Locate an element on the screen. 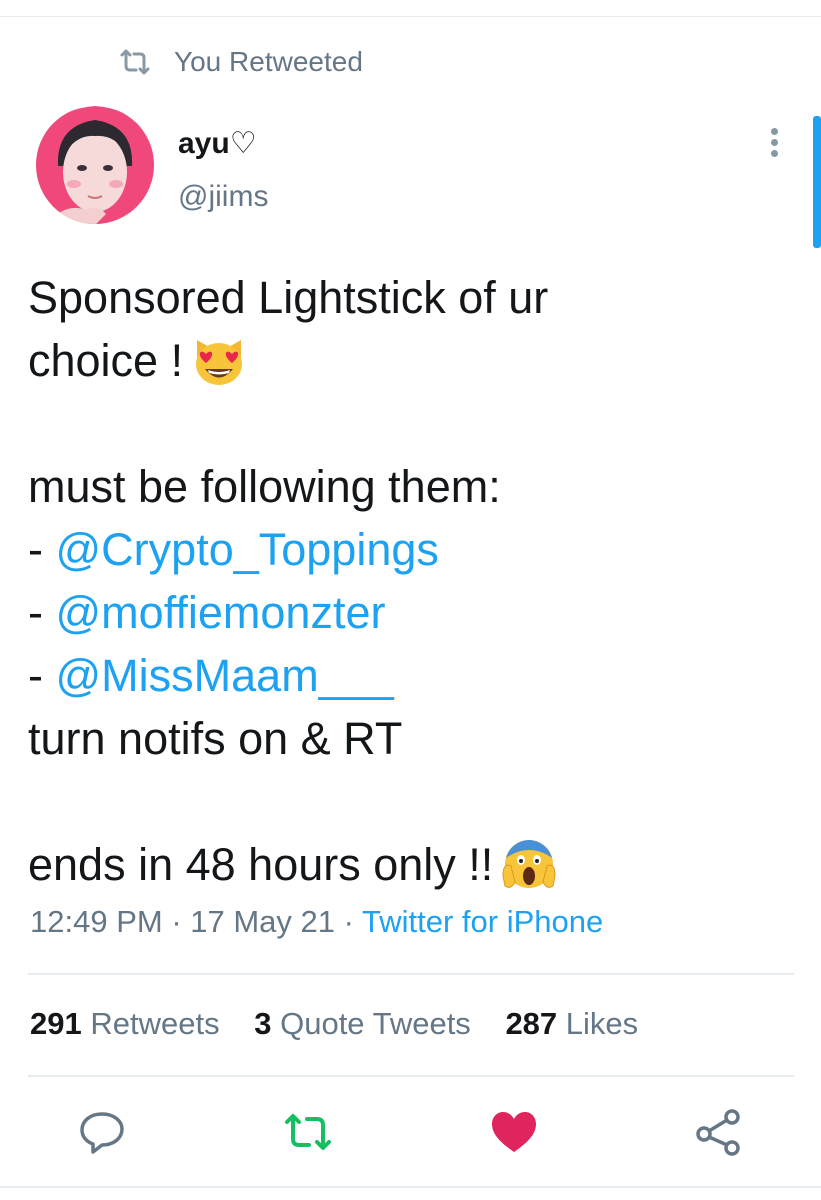 The image size is (821, 1200). tweet-line: - @moffiemonzter is located at coordinates (408, 612).